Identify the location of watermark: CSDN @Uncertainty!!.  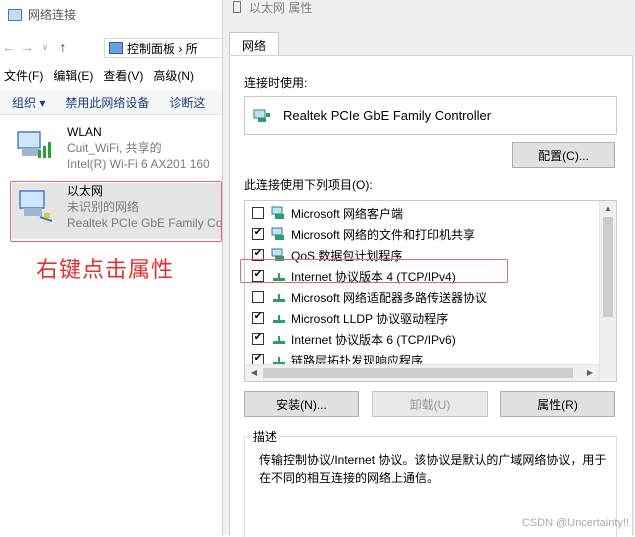
(575, 523).